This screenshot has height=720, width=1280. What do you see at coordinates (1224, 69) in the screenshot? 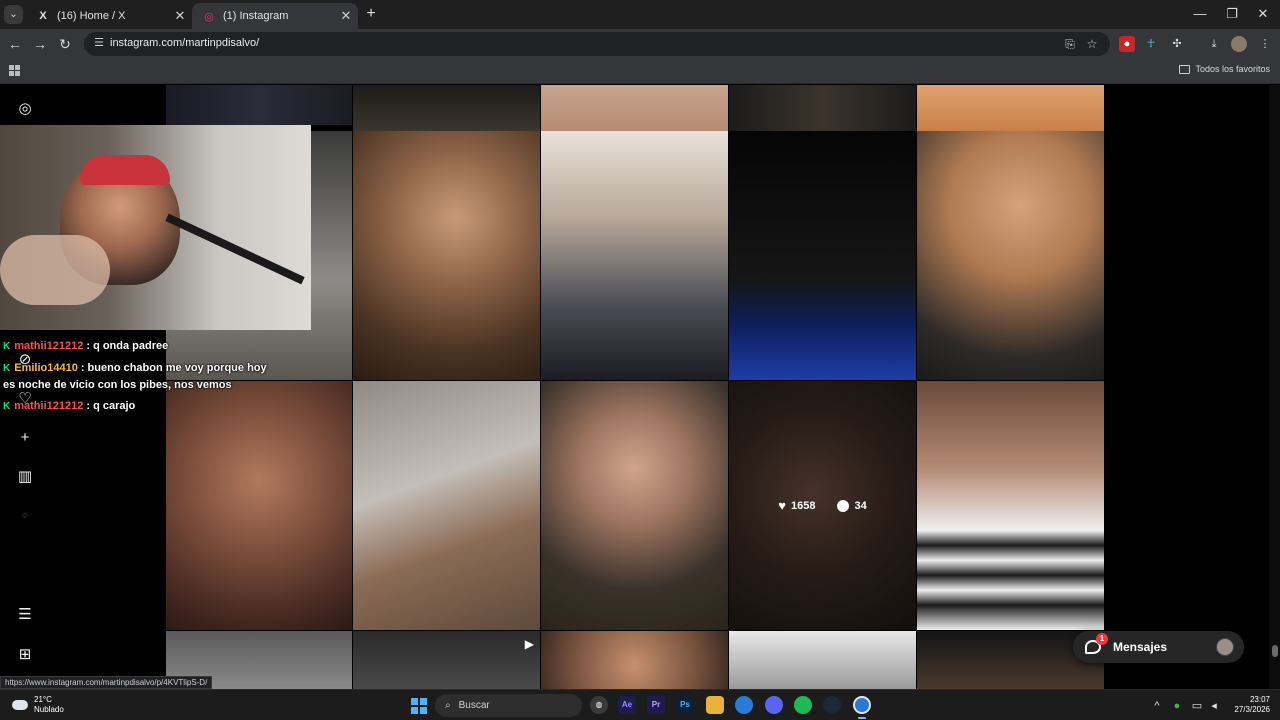
I see `all-bookmarks-button: Todos los favoritos` at bounding box center [1224, 69].